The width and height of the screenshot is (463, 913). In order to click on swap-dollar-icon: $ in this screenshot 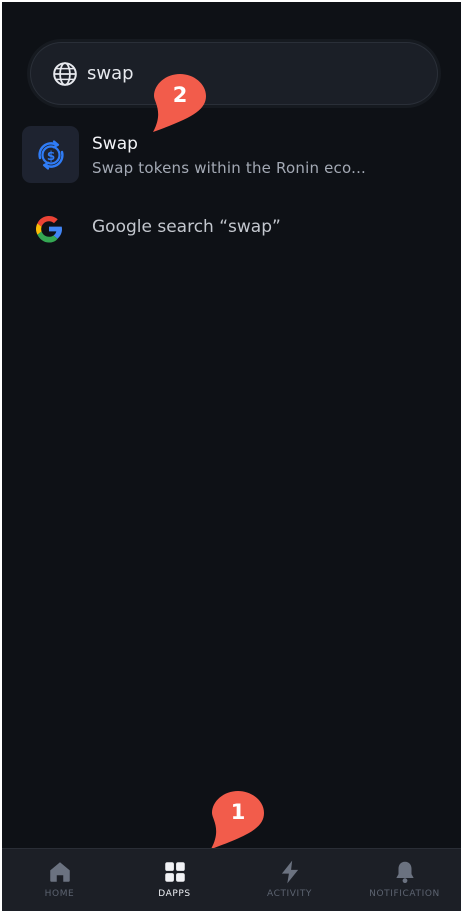, I will do `click(50, 154)`.